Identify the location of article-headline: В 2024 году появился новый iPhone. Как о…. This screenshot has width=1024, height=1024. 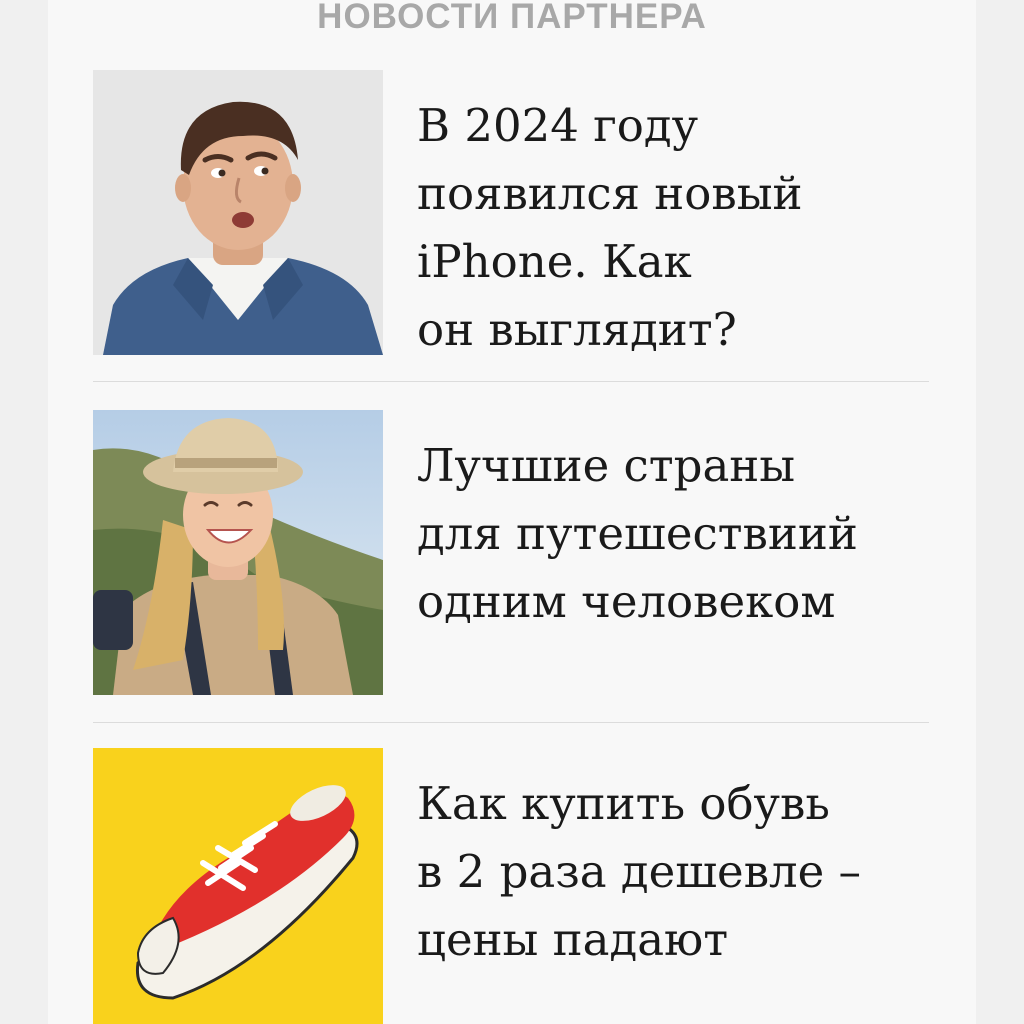
(672, 228).